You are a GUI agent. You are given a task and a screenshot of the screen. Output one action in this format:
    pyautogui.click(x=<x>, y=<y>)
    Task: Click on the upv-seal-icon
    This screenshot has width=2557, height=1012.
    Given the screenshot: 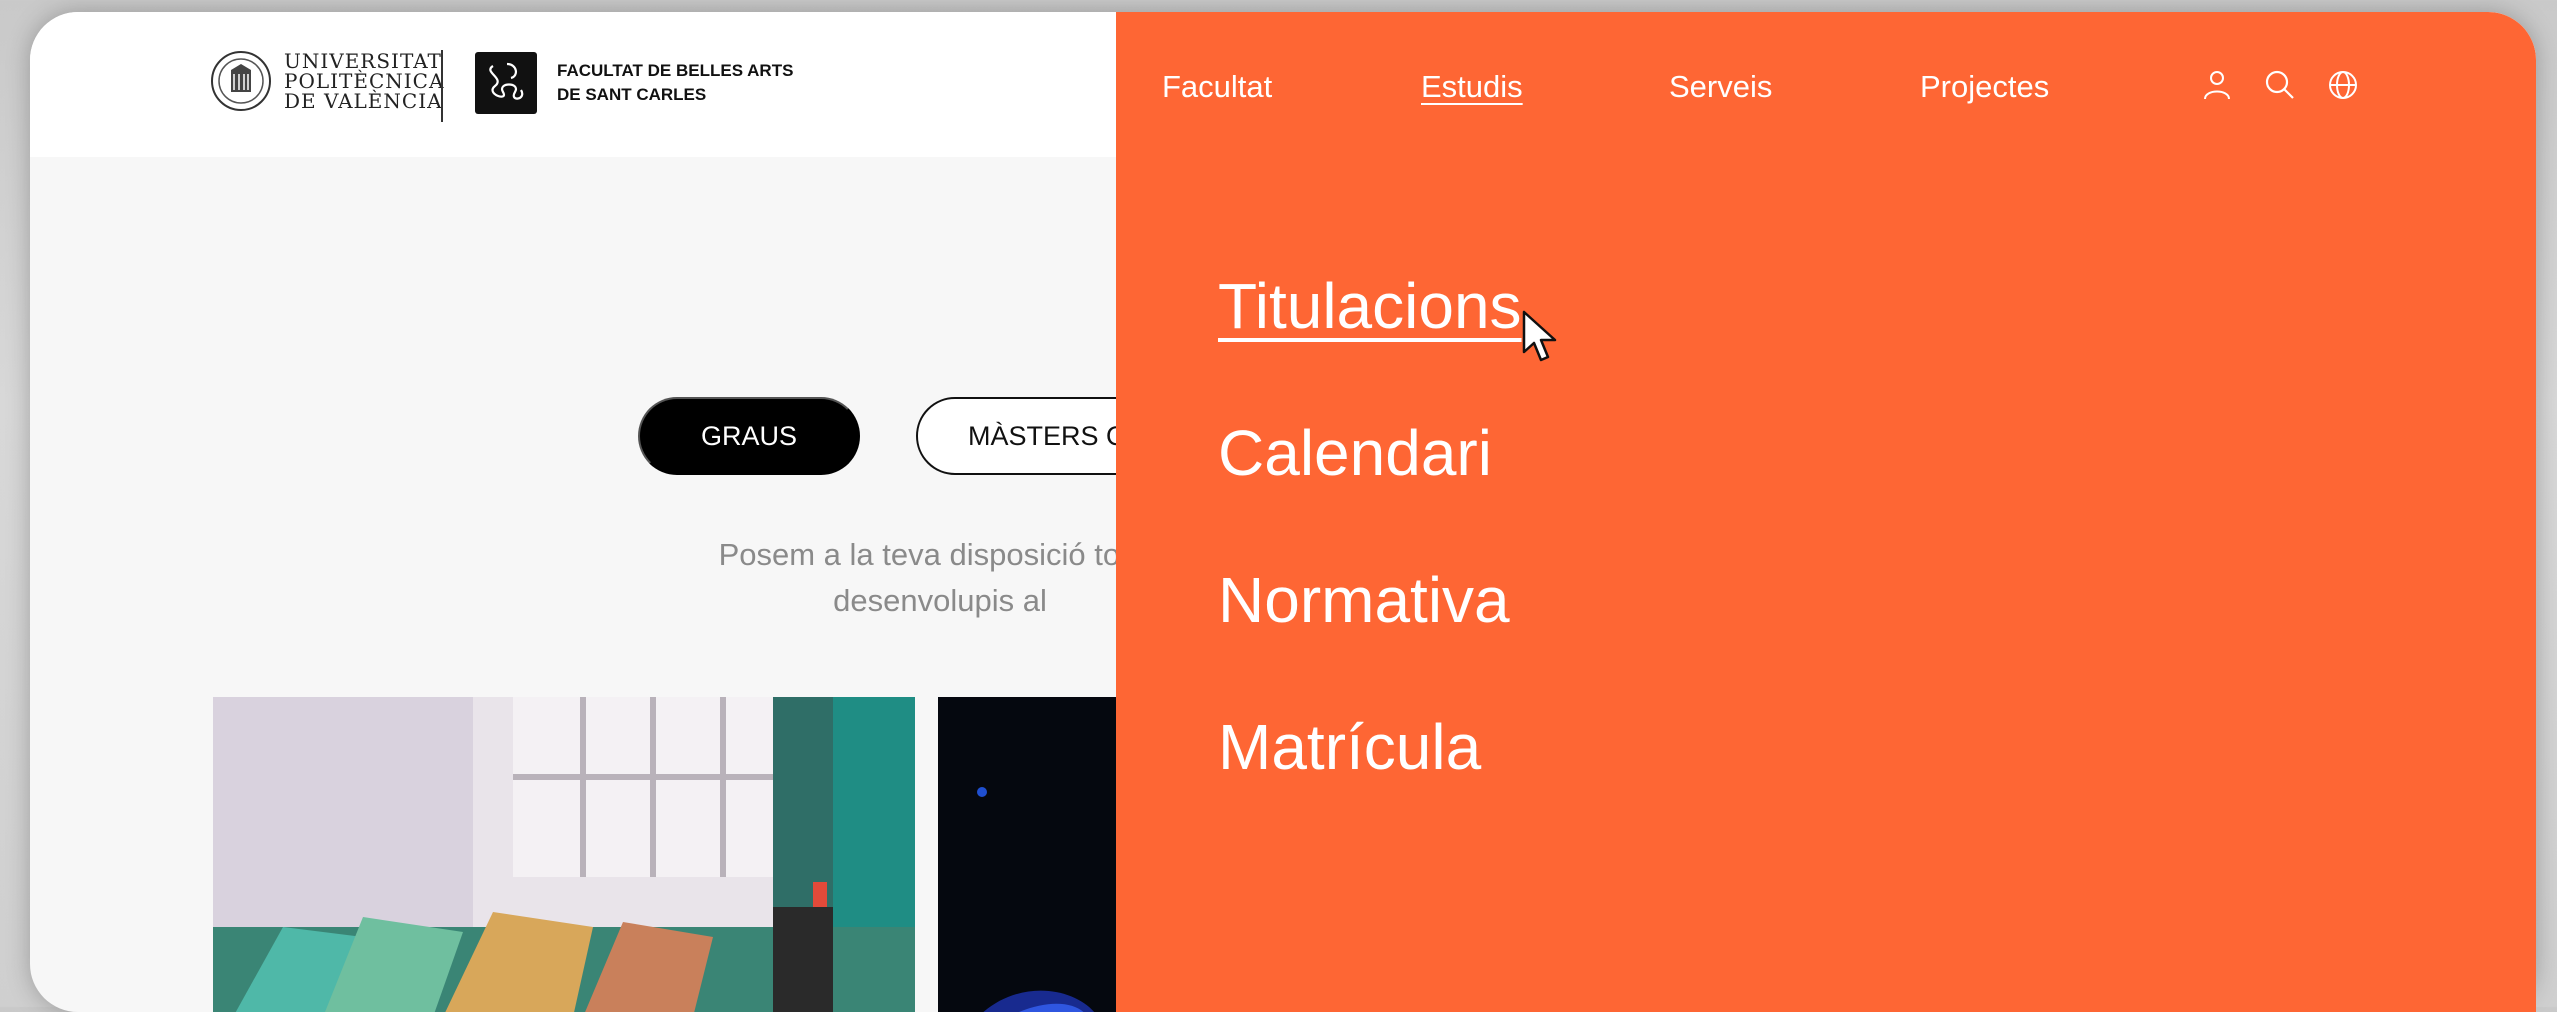 What is the action you would take?
    pyautogui.click(x=241, y=81)
    